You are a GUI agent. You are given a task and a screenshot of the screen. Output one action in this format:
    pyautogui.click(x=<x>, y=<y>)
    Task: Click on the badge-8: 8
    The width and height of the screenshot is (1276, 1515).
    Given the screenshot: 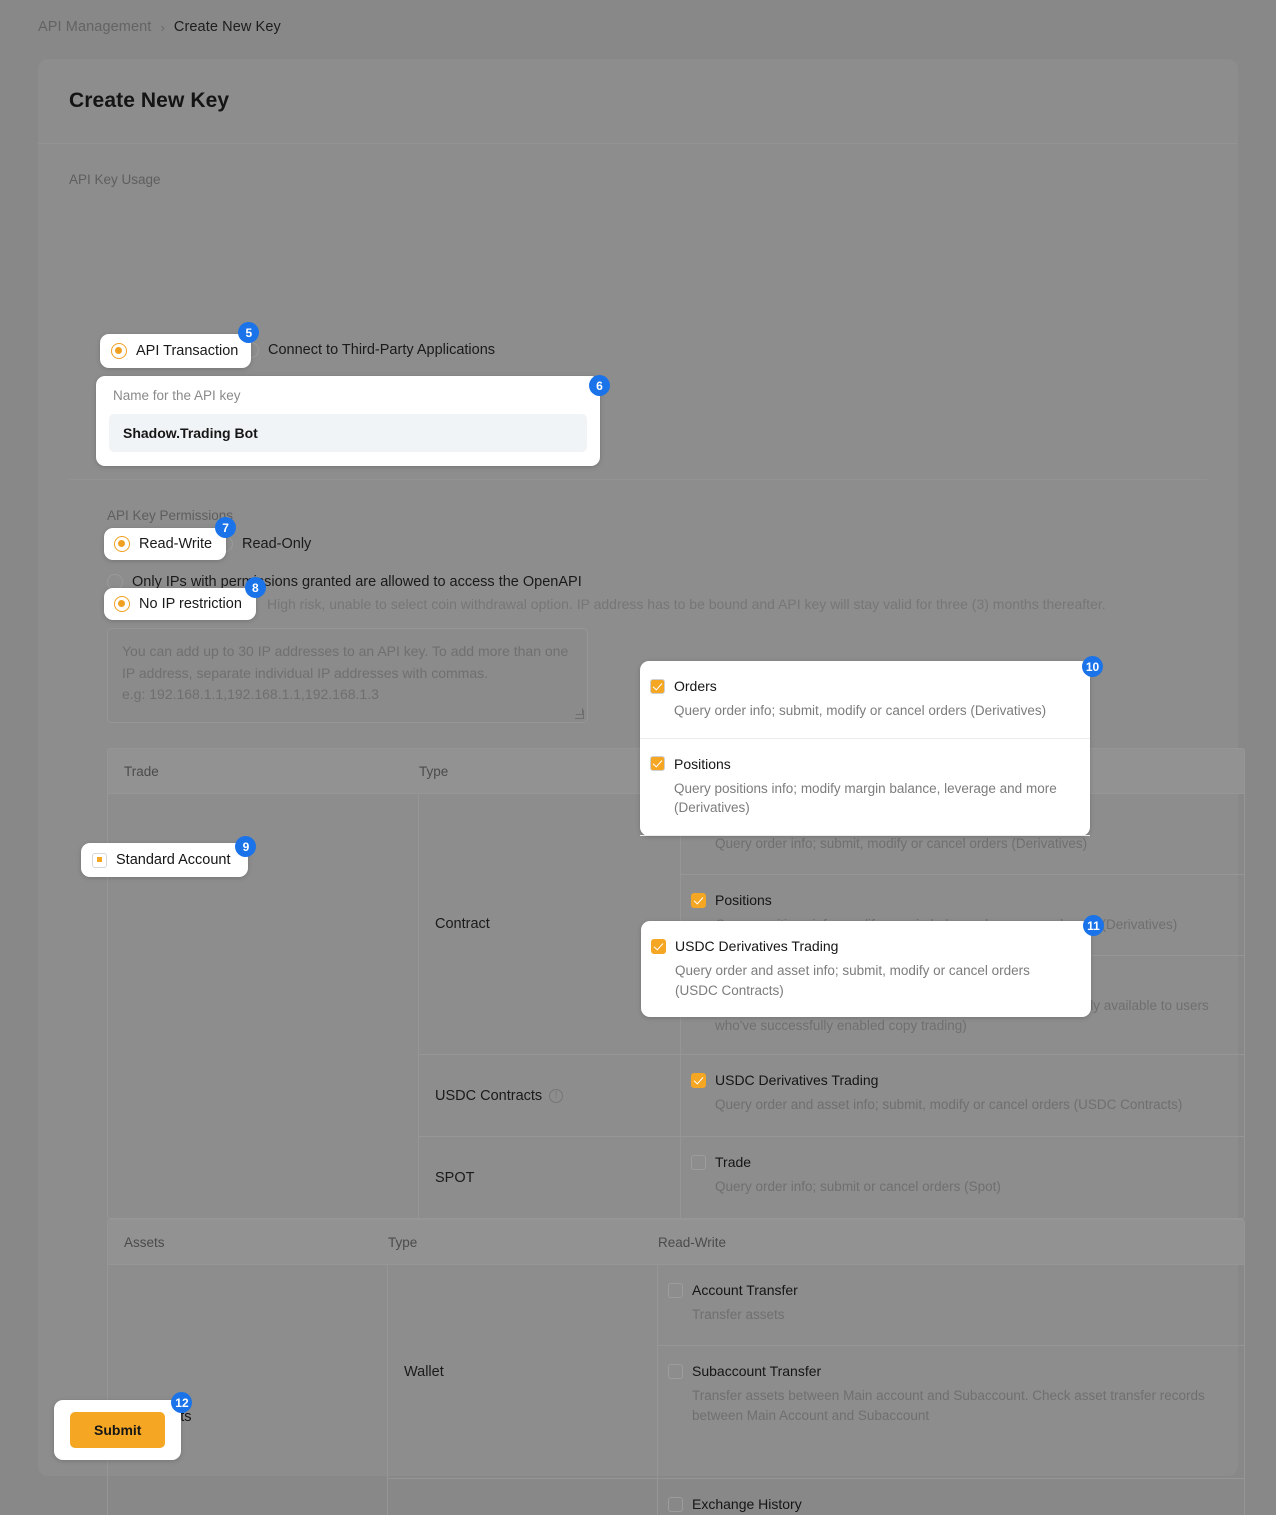 What is the action you would take?
    pyautogui.click(x=255, y=587)
    